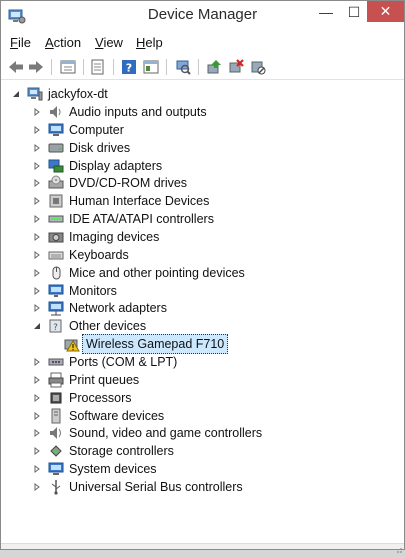 The image size is (405, 558). I want to click on monitor-icon, so click(56, 291).